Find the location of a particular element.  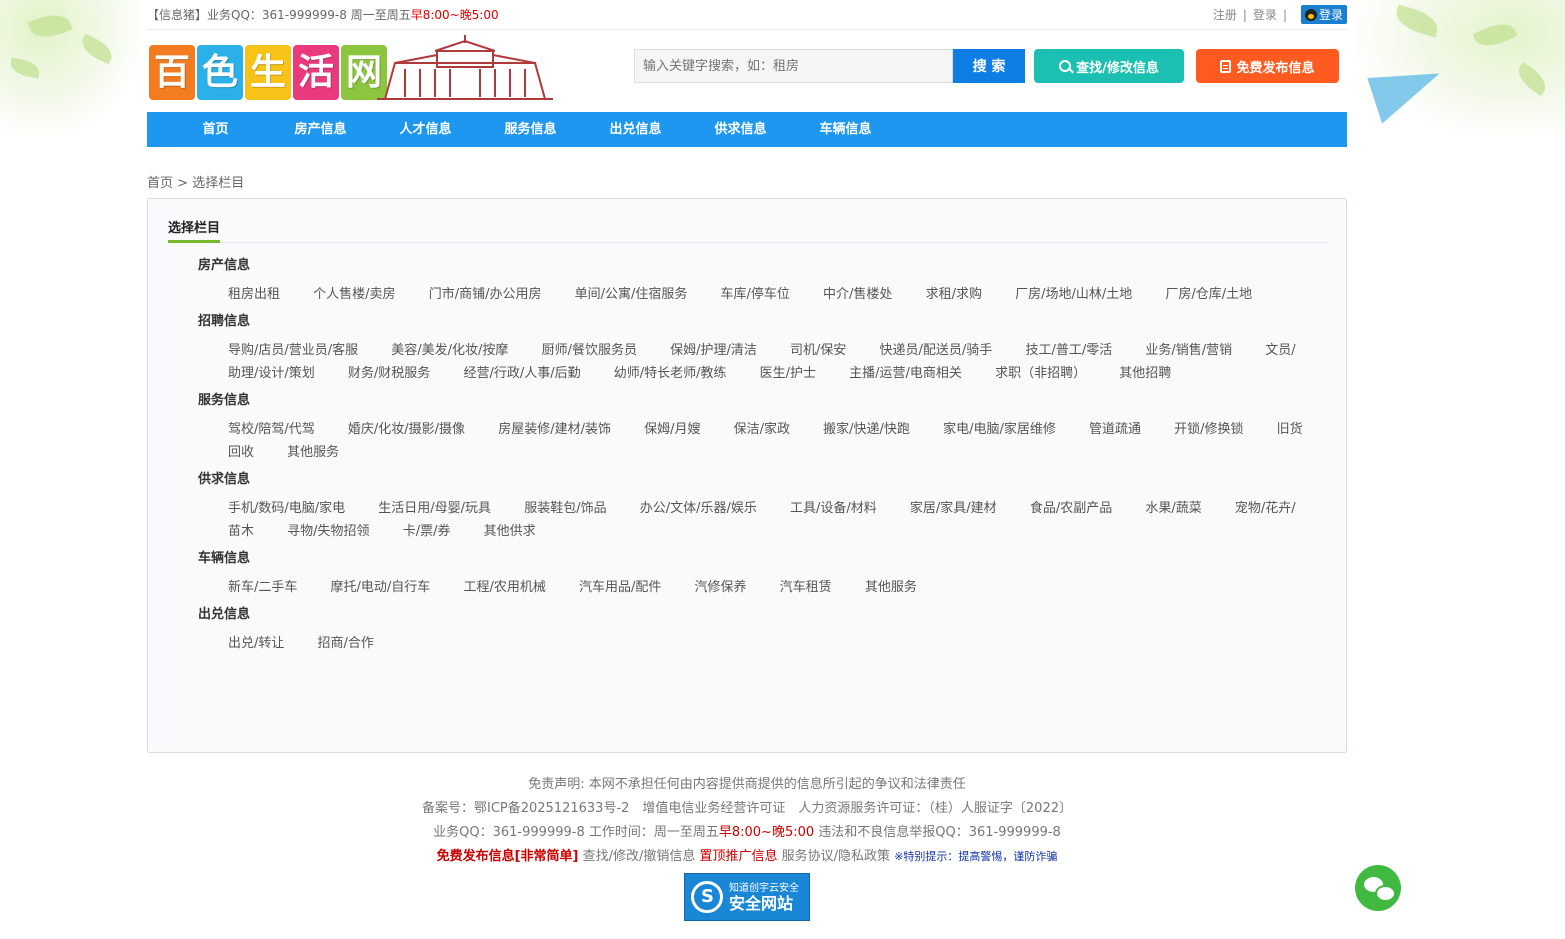

fraud-warning: ※特别提示：提高警惕，谨防诈骗 is located at coordinates (976, 856).